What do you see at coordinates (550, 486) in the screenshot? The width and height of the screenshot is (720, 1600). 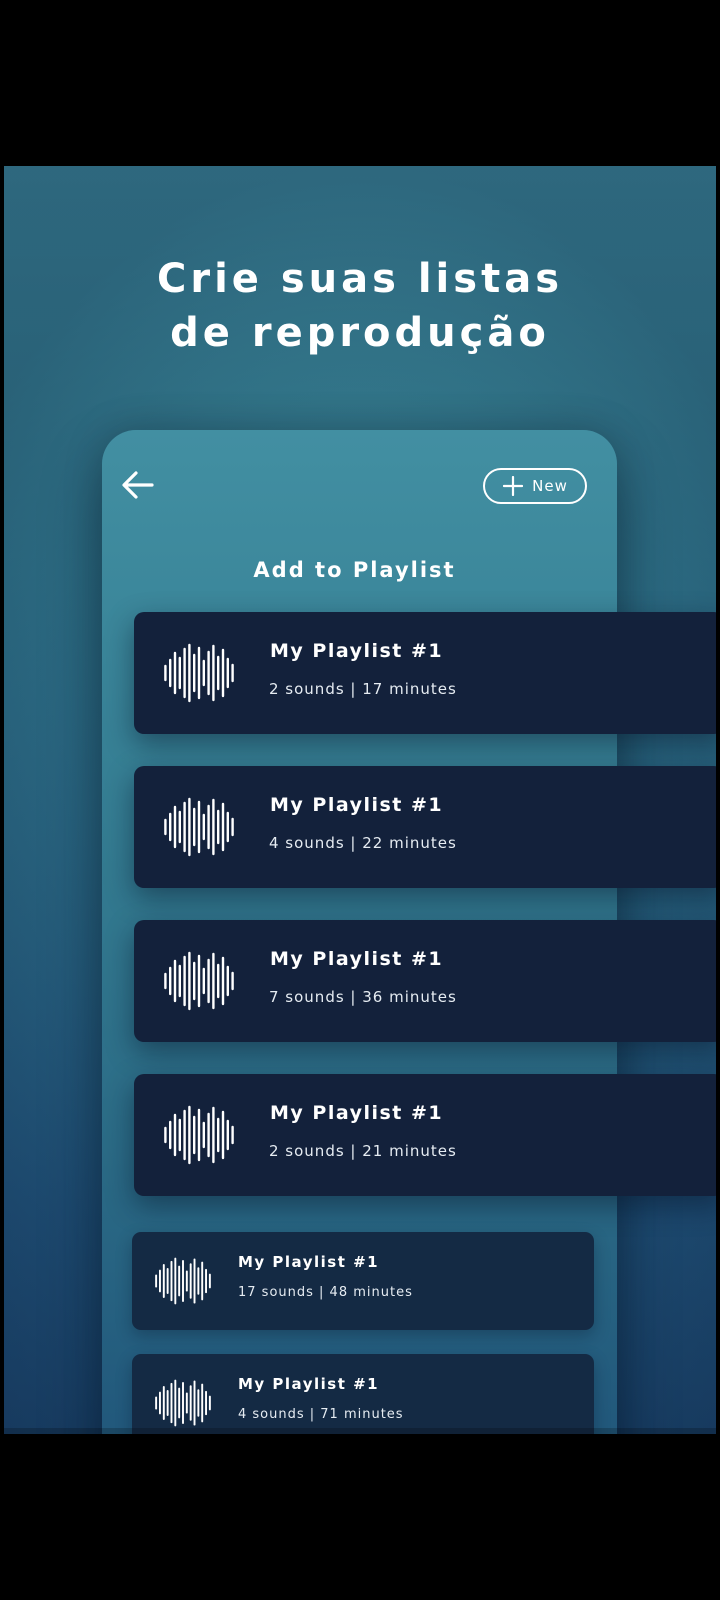 I see `new-button-label: New` at bounding box center [550, 486].